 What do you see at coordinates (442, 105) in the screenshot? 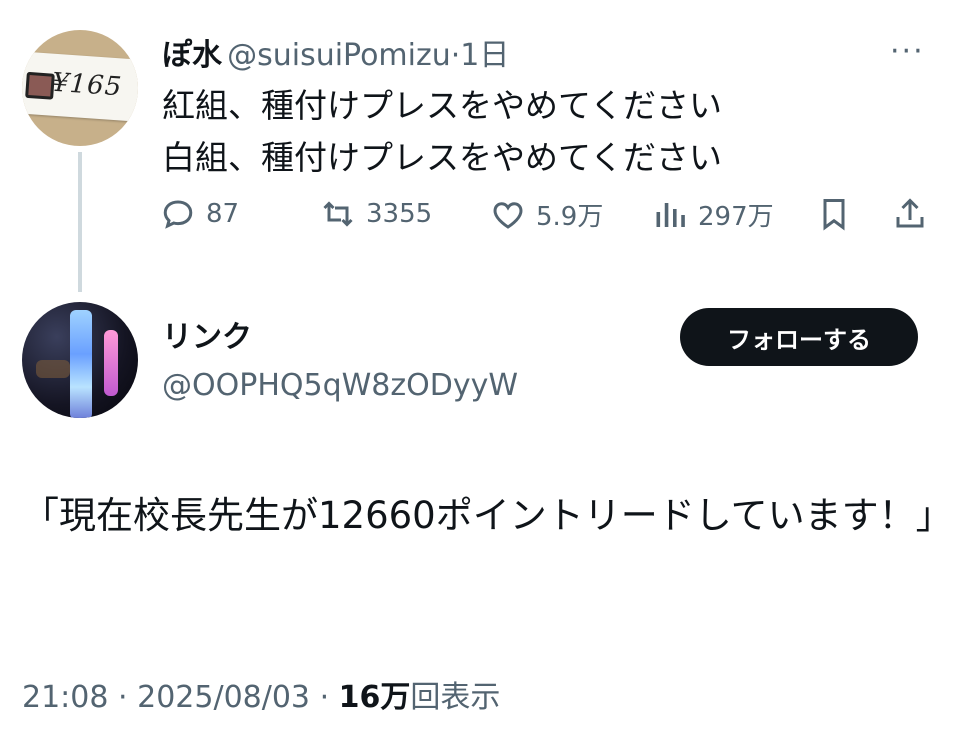
I see `tweet-line: 紅組、種付けプレスをやめてください` at bounding box center [442, 105].